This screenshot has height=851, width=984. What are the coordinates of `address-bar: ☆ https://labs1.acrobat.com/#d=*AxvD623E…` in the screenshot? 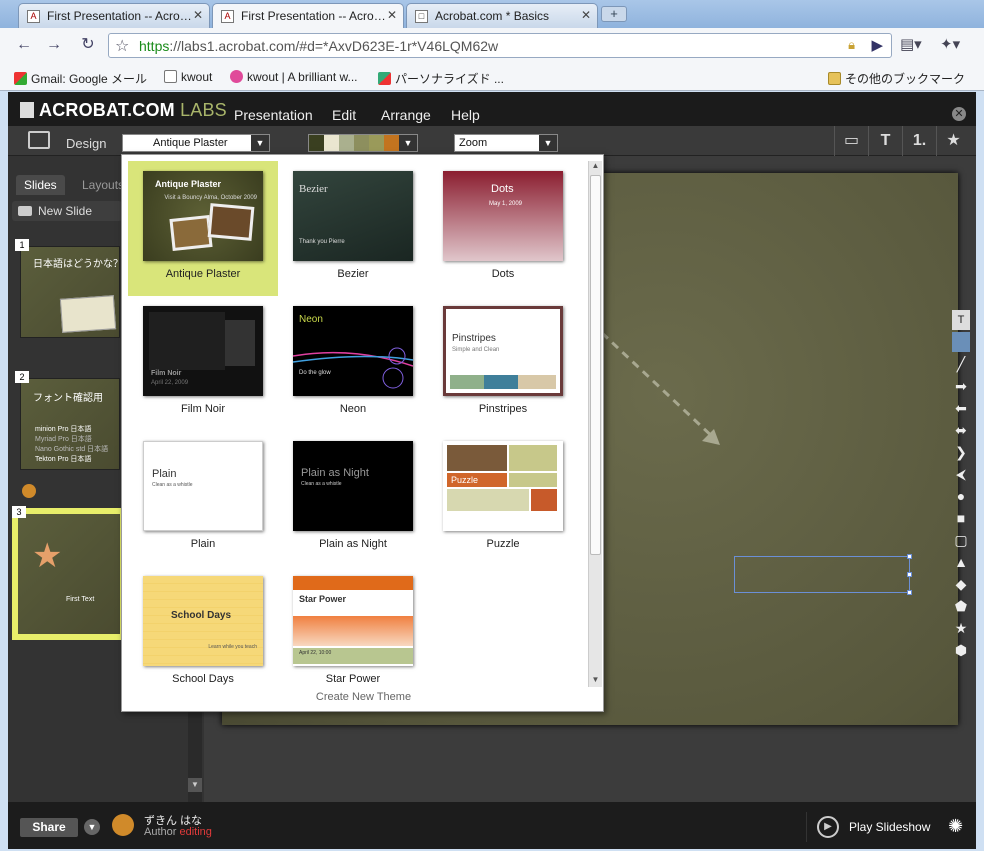 It's located at (500, 45).